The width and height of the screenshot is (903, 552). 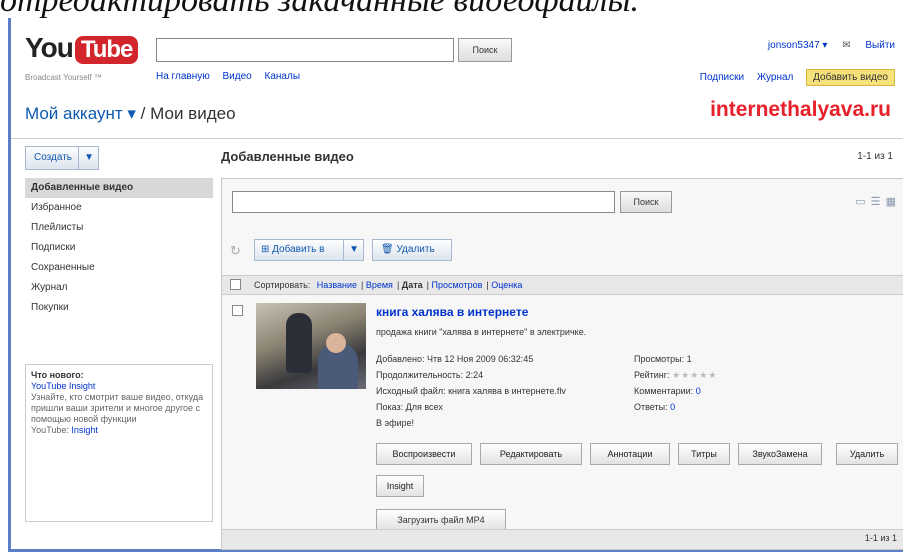 What do you see at coordinates (305, 50) in the screenshot?
I see `search-input` at bounding box center [305, 50].